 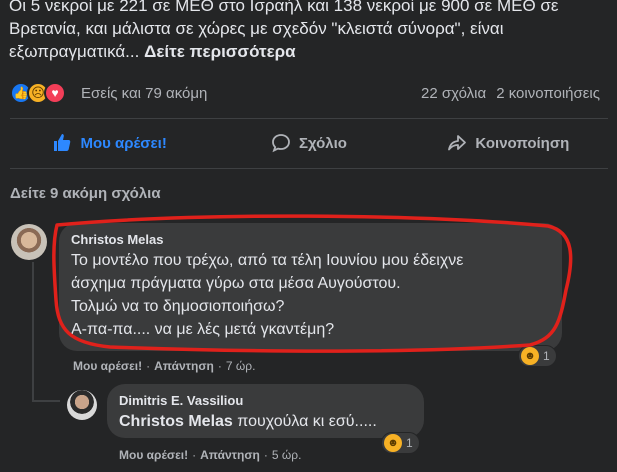 What do you see at coordinates (310, 240) in the screenshot?
I see `comment-author: Christos Melas` at bounding box center [310, 240].